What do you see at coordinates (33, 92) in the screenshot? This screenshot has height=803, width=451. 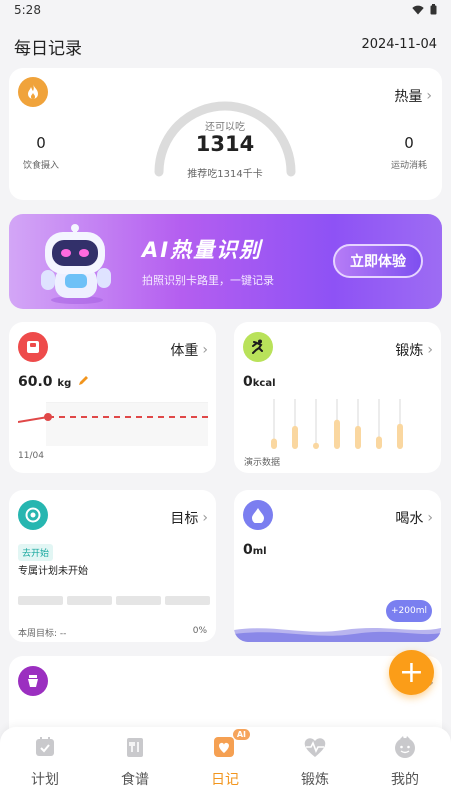 I see `fire-icon` at bounding box center [33, 92].